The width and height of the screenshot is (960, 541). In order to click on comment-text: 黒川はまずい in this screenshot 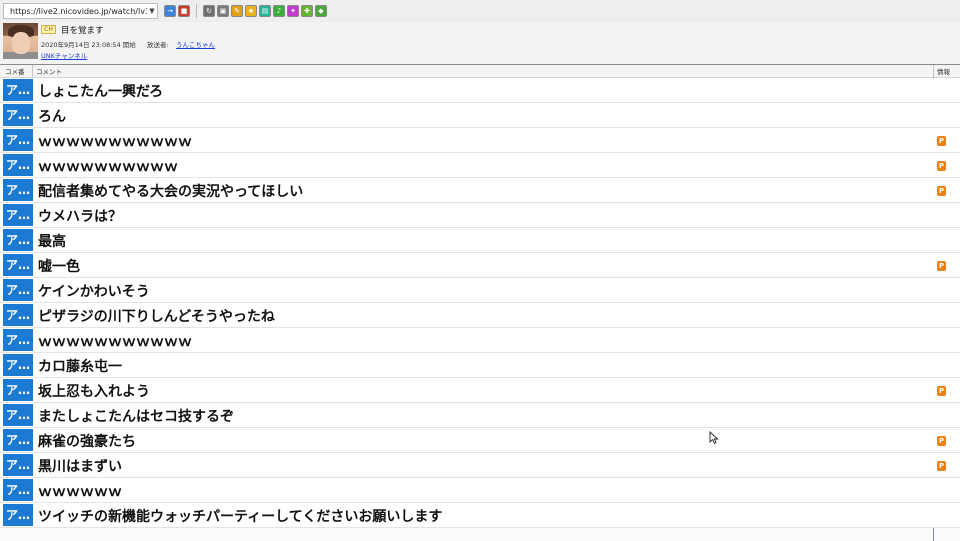, I will do `click(80, 467)`.